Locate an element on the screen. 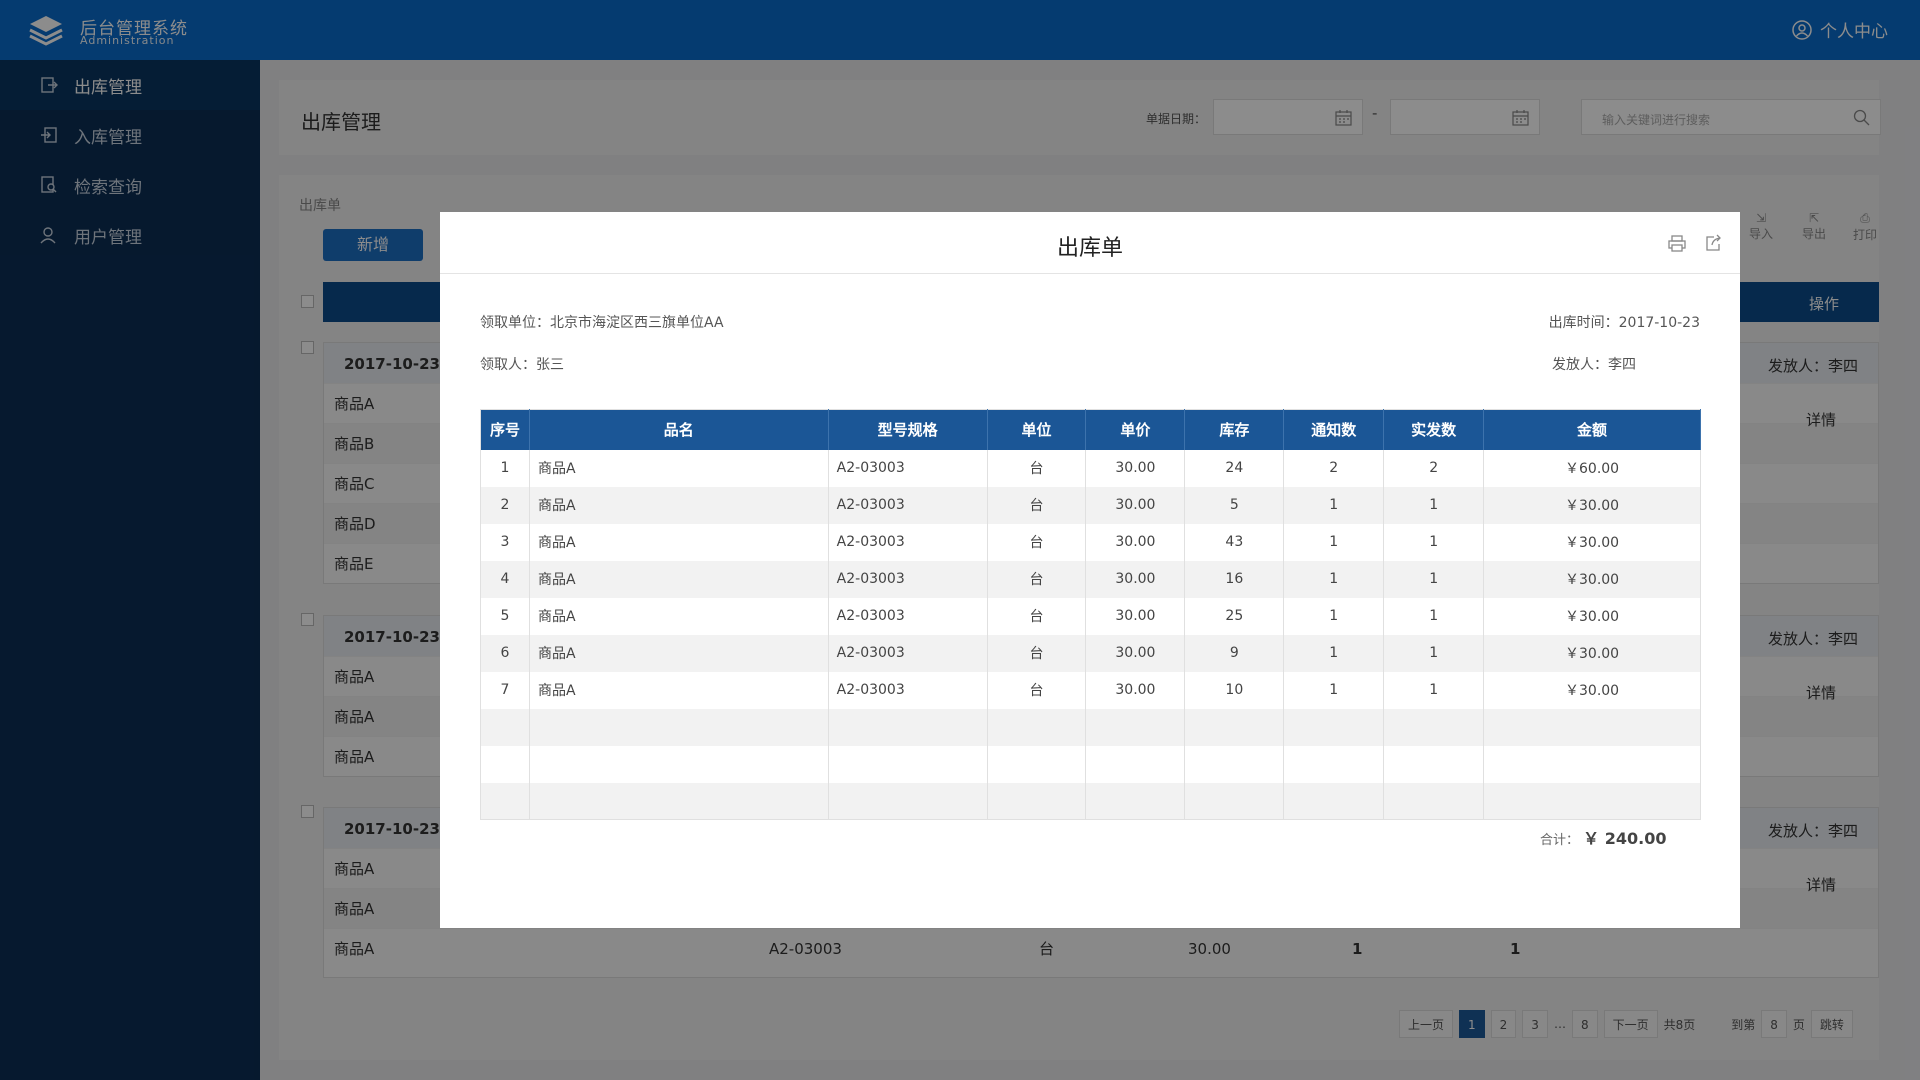 Image resolution: width=1920 pixels, height=1080 pixels. table-row: 7 商品A A2-03003 台 30.00 10 1 1 ￥30.00 is located at coordinates (1090, 690).